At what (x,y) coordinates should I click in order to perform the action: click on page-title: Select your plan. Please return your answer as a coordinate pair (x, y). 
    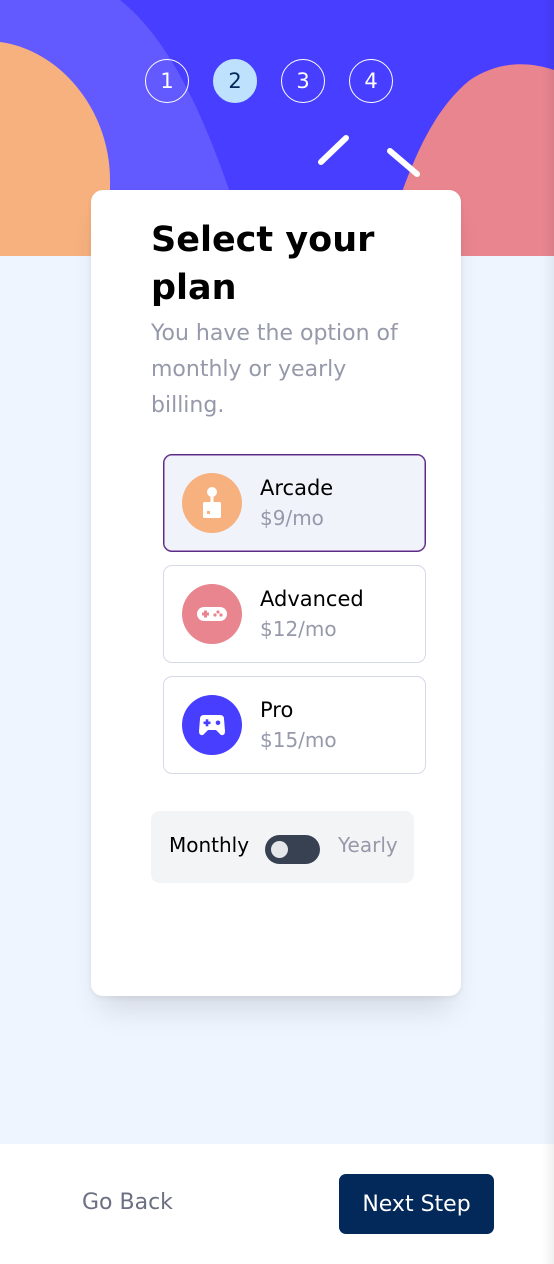
    Looking at the image, I should click on (263, 264).